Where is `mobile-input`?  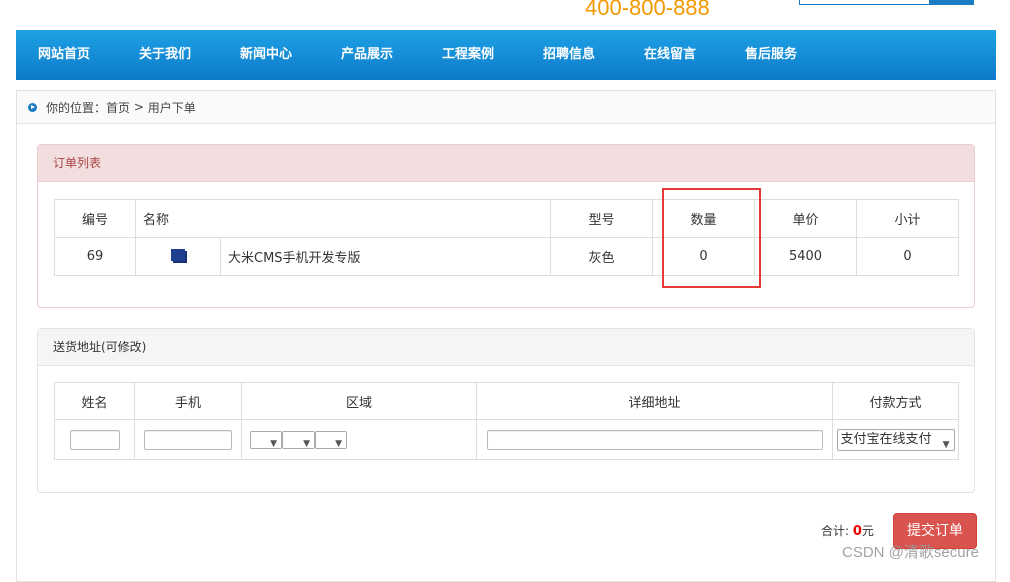 mobile-input is located at coordinates (188, 439).